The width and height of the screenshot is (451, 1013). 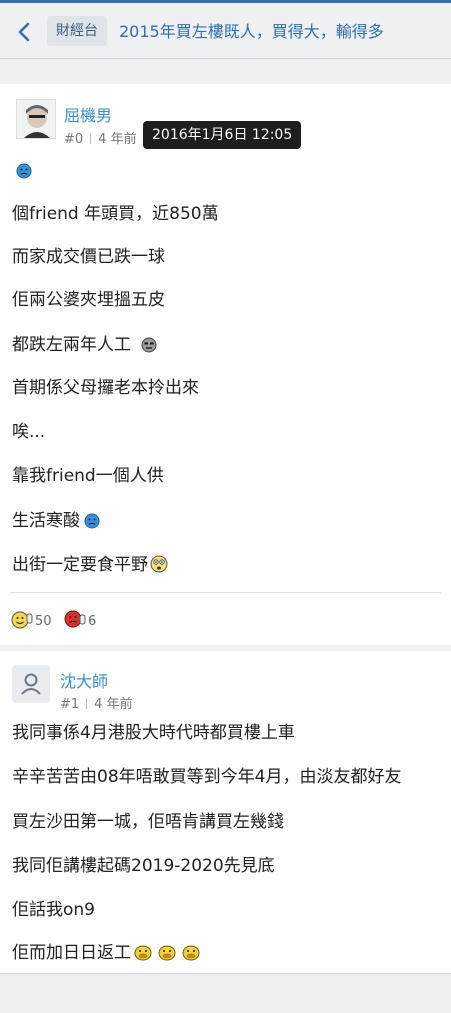 What do you see at coordinates (153, 733) in the screenshot?
I see `post-line: 我同事係4月港股大時代時都買樓上車` at bounding box center [153, 733].